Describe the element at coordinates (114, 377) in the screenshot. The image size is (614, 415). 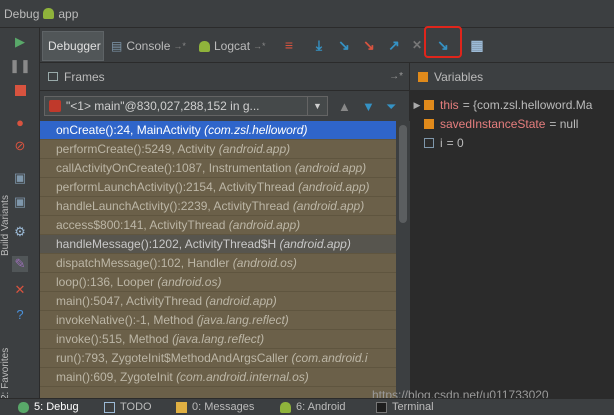
I see `frame-method: main():609, ZygoteInit` at that location.